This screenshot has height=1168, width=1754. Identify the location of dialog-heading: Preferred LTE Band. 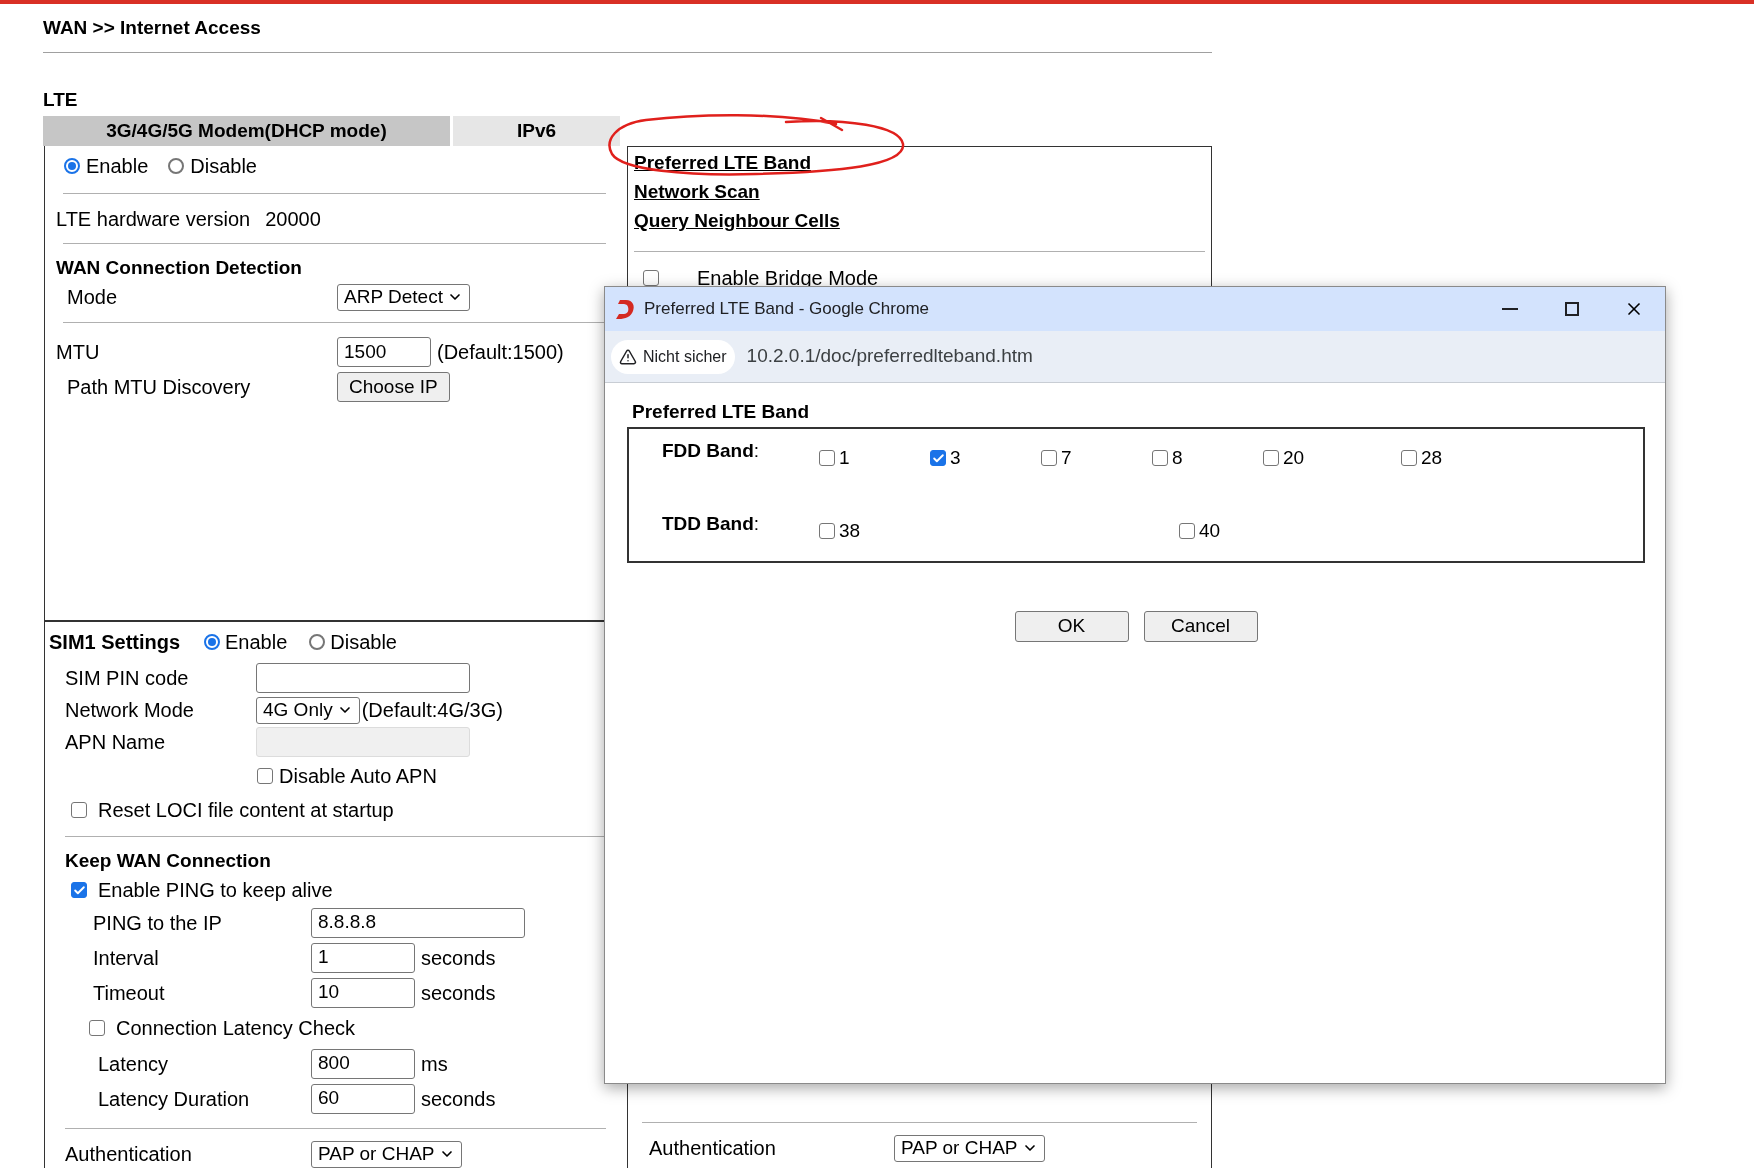
(721, 411).